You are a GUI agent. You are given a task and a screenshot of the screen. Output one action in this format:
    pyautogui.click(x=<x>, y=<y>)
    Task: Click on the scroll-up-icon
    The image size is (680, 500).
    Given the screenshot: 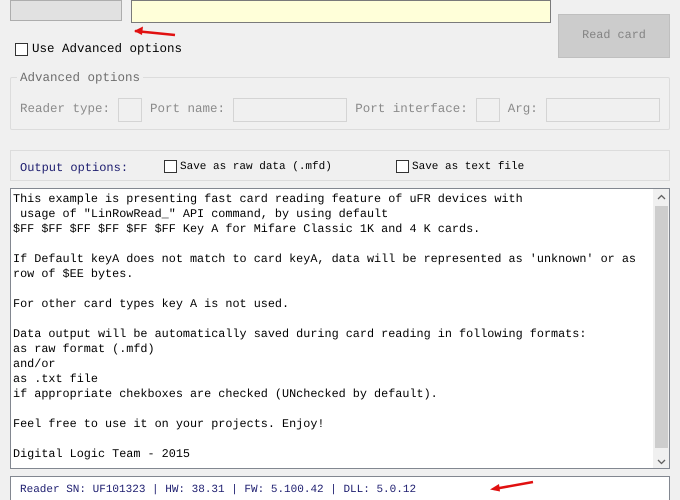 What is the action you would take?
    pyautogui.click(x=661, y=197)
    